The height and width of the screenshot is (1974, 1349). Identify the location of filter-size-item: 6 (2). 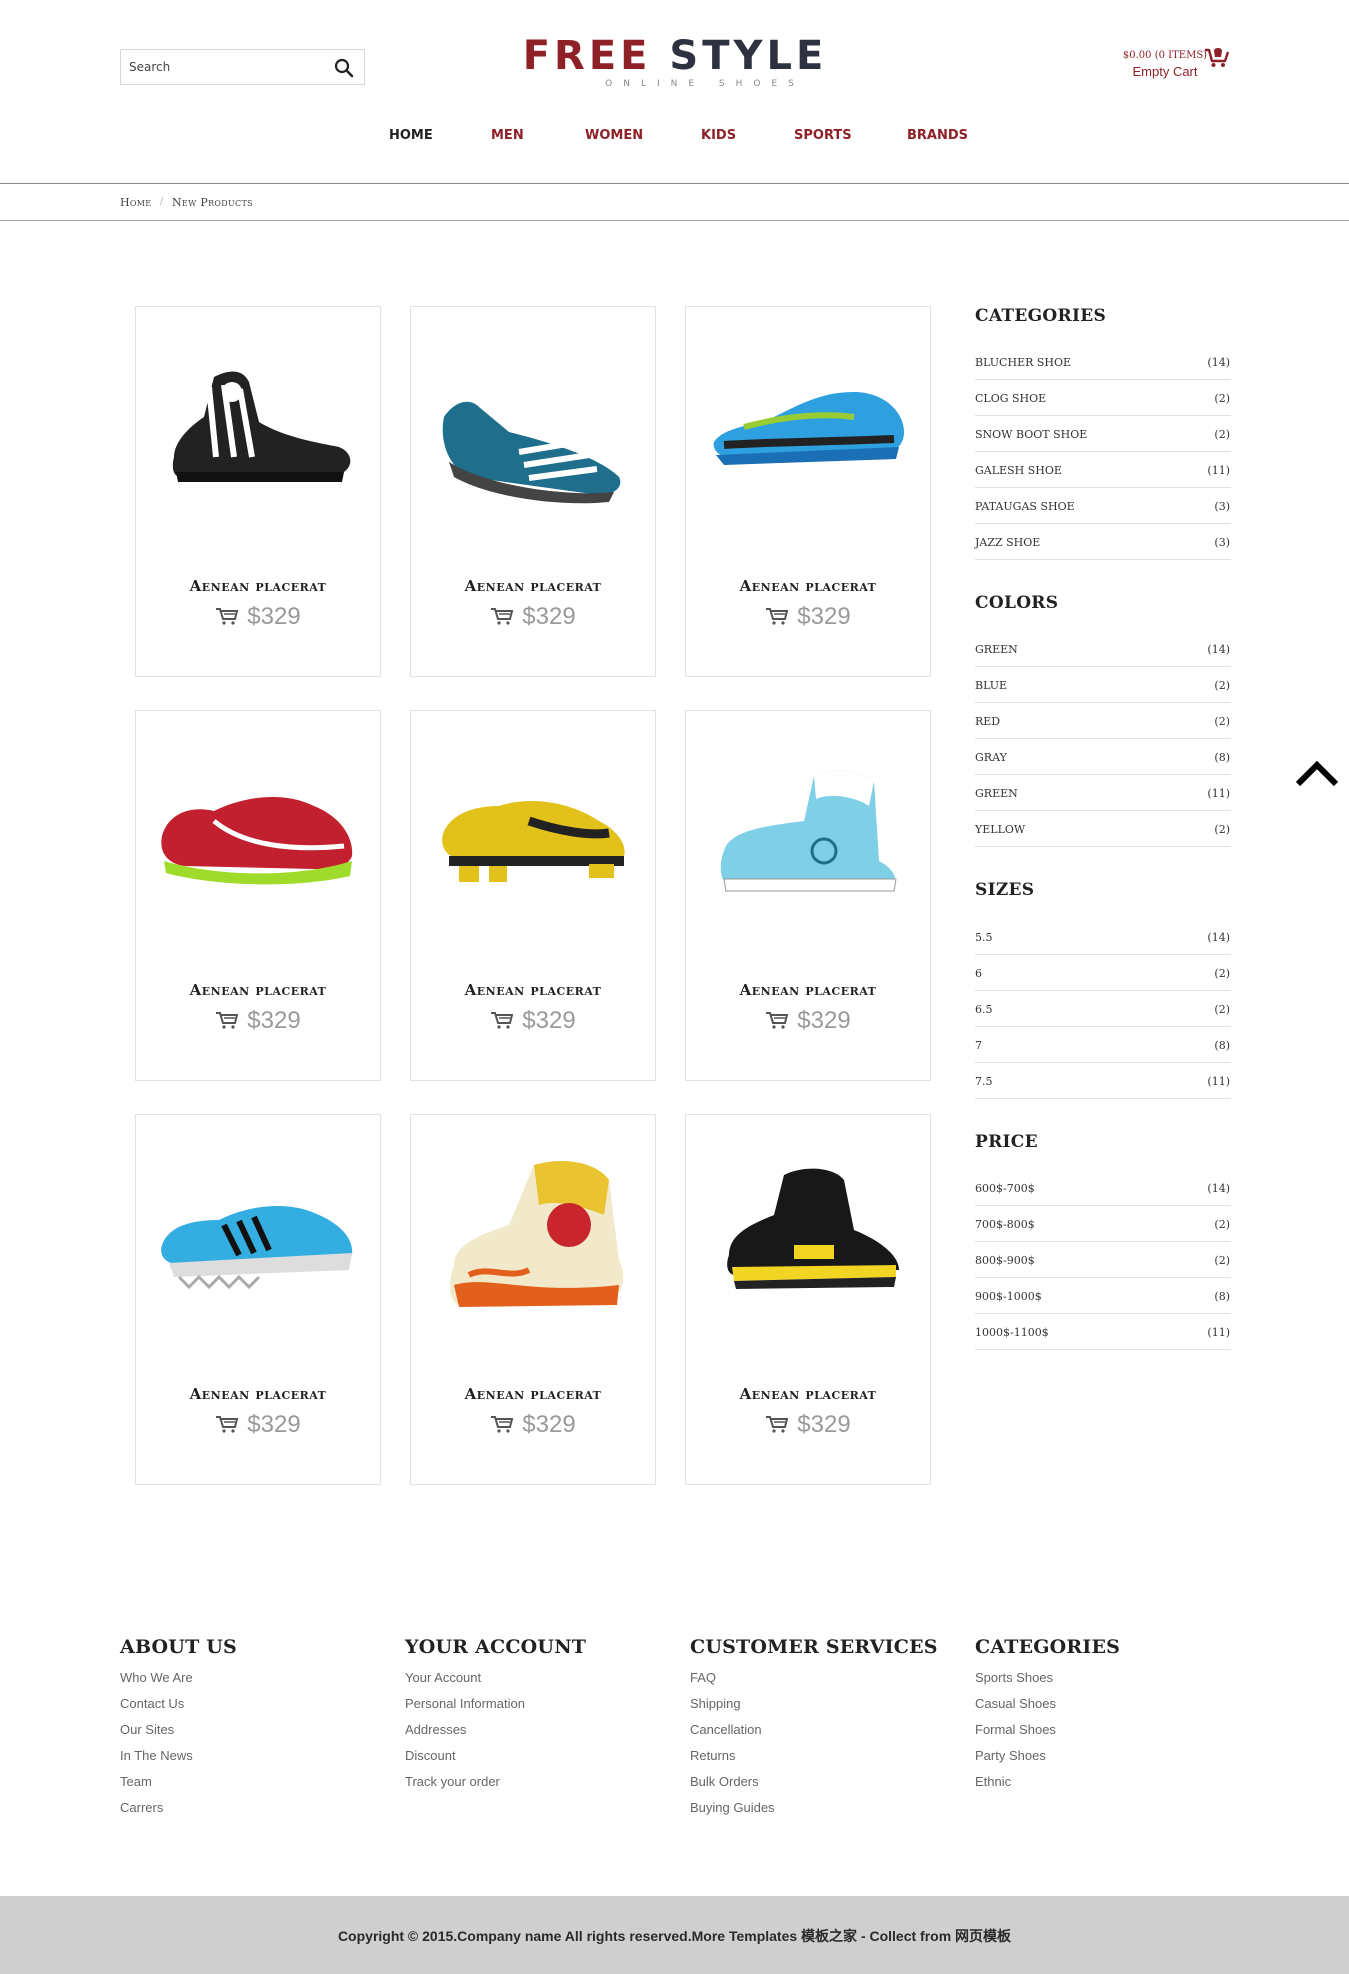
(1103, 973).